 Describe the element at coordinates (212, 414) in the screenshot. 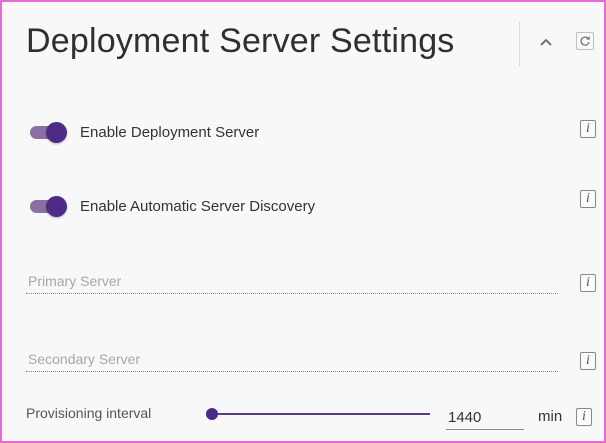

I see `slider-thumb` at that location.